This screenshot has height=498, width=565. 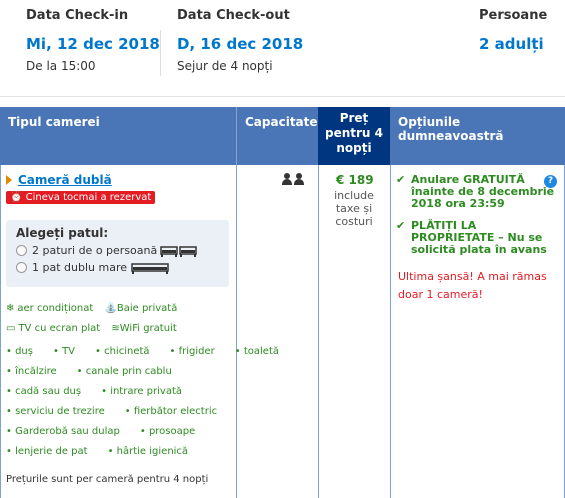 What do you see at coordinates (93, 44) in the screenshot?
I see `checkin-date: Mi, 12 dec 2018` at bounding box center [93, 44].